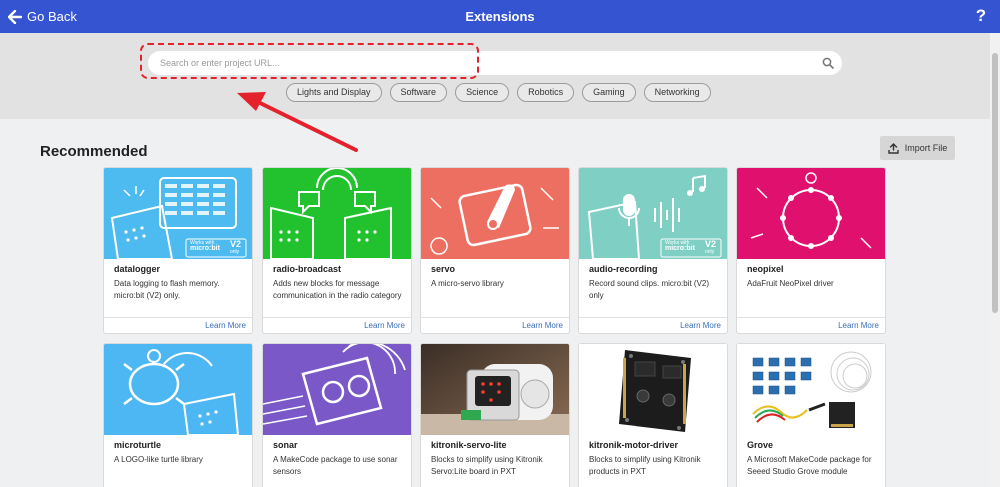 The image size is (1000, 487). Describe the element at coordinates (52, 16) in the screenshot. I see `go-back-label: Go Back` at that location.